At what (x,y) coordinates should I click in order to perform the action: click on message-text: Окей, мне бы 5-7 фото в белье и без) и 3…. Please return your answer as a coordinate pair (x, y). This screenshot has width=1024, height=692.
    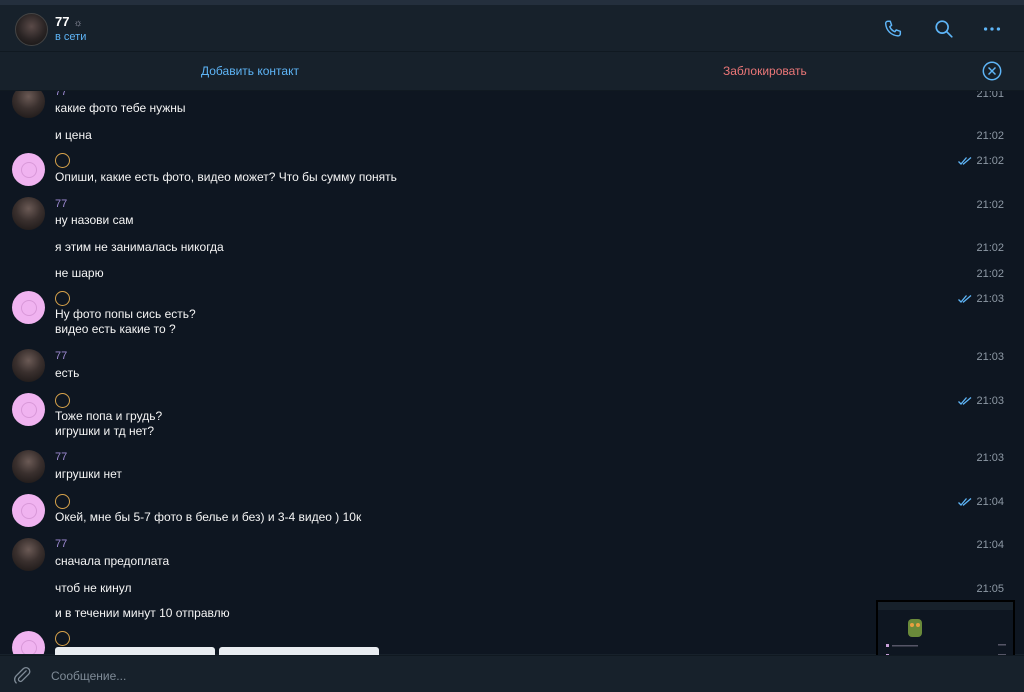
    Looking at the image, I should click on (208, 517).